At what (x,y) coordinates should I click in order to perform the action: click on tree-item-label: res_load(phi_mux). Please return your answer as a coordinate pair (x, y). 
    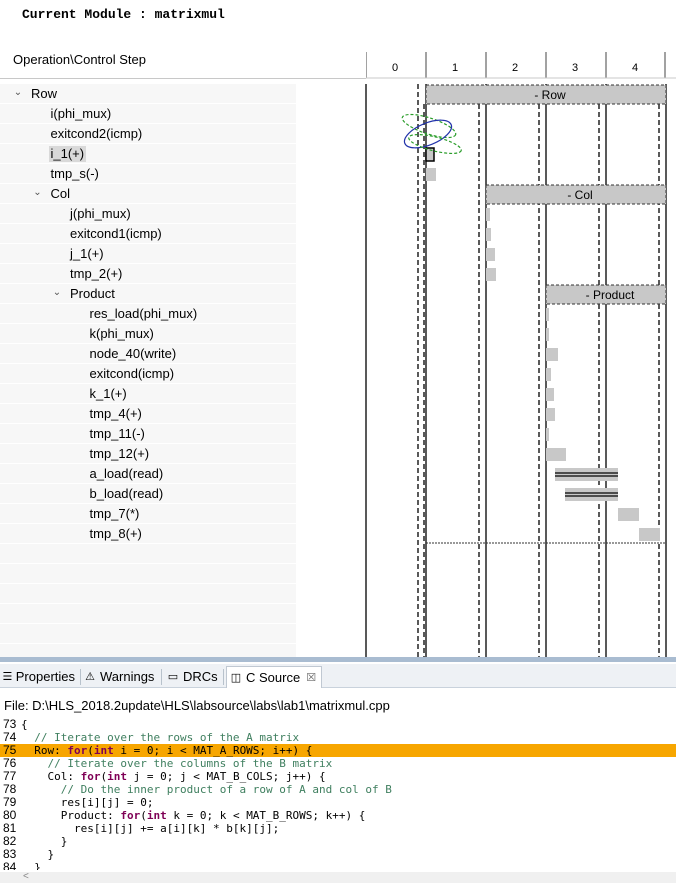
    Looking at the image, I should click on (143, 313).